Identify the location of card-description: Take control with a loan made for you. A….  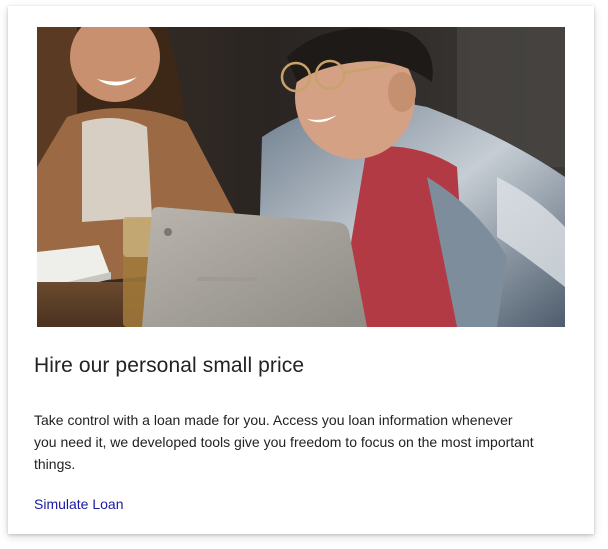
(284, 442).